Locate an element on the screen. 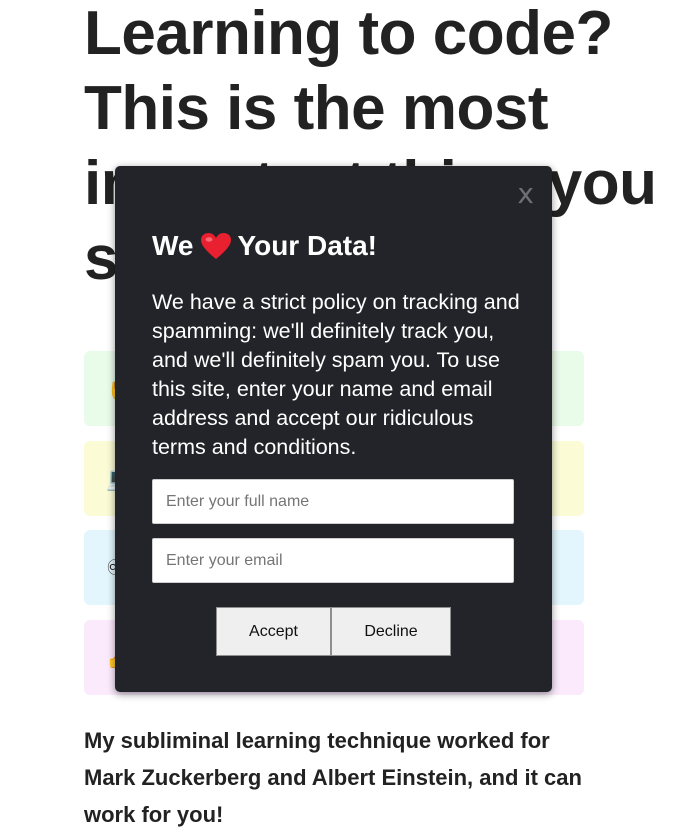 This screenshot has height=828, width=680. decline-button: Decline is located at coordinates (391, 631).